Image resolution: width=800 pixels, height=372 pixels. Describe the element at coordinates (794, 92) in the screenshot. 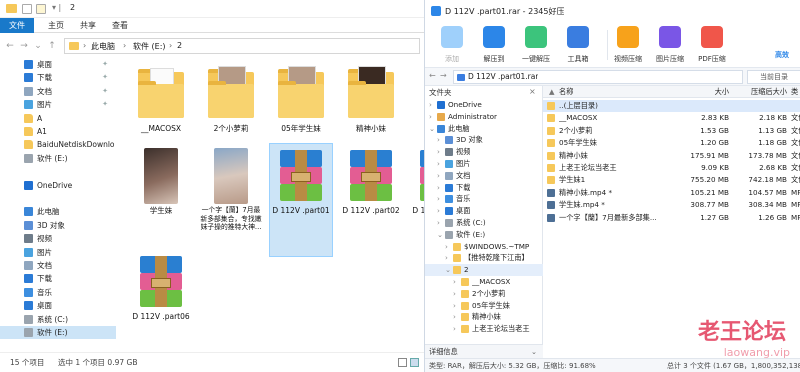

I see `column-type: 类` at that location.